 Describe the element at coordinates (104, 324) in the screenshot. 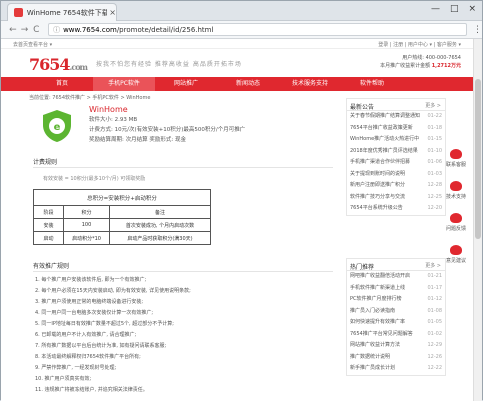

I see `list-item: 5. 同一IP地址每日有效推广数量不超过5个, 超过部分不予计算;` at that location.